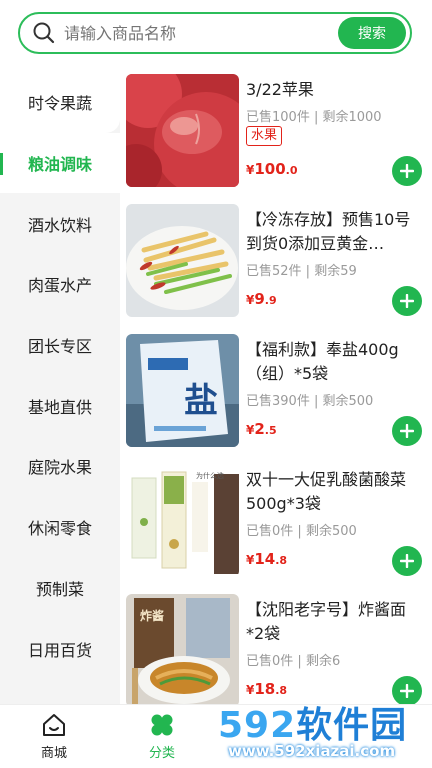 This screenshot has height=768, width=432. What do you see at coordinates (182, 520) in the screenshot?
I see `product-image-sauerkraut: 为什么选` at bounding box center [182, 520].